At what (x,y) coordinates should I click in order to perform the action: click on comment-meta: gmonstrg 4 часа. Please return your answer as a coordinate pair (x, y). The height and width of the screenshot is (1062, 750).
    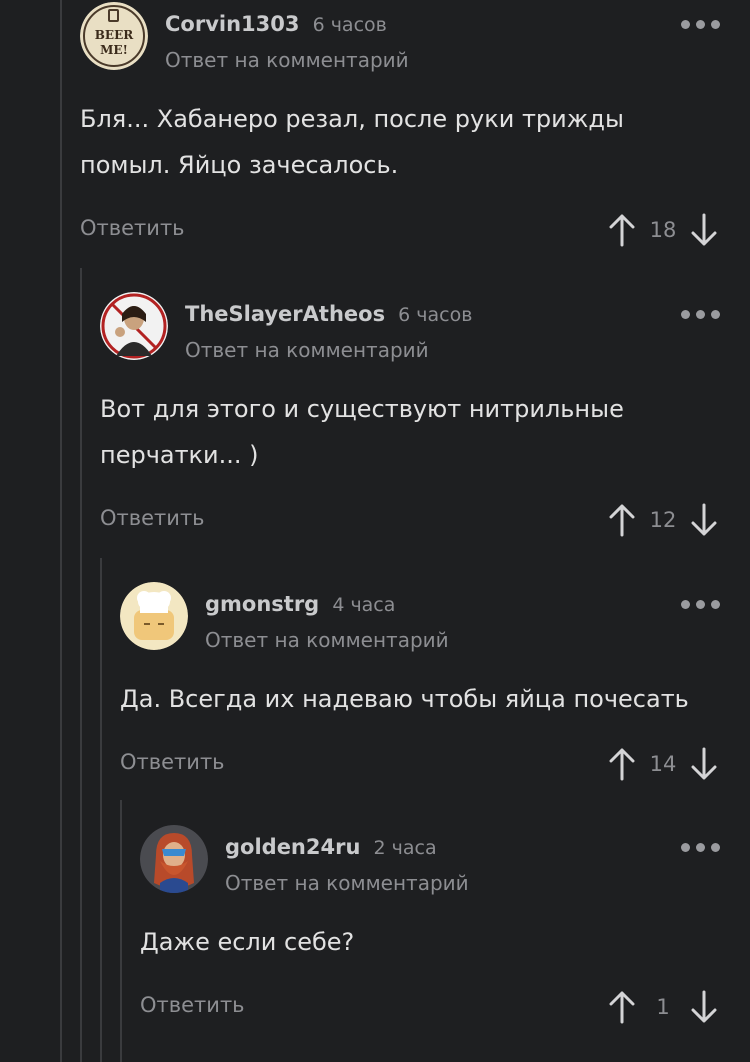
    Looking at the image, I should click on (300, 604).